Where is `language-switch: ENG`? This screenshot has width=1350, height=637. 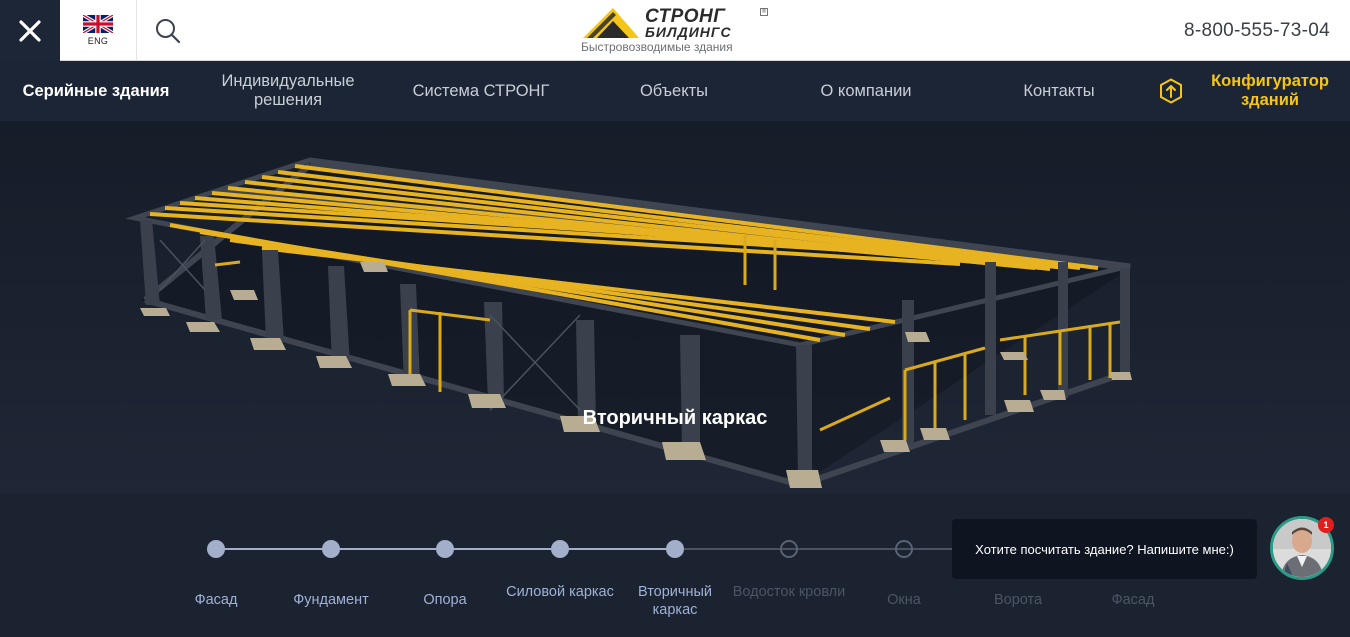 language-switch: ENG is located at coordinates (98, 30).